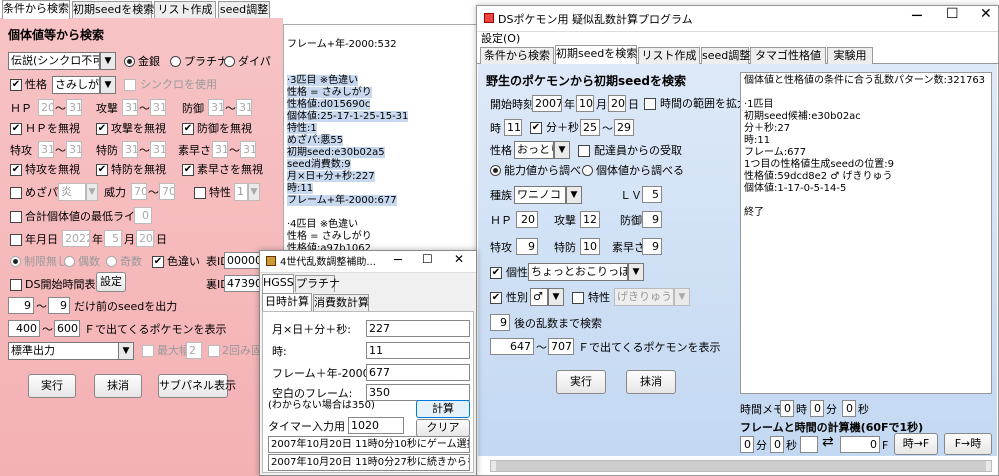 The height and width of the screenshot is (476, 999). Describe the element at coordinates (652, 246) in the screenshot. I see `spe-input: 9` at that location.